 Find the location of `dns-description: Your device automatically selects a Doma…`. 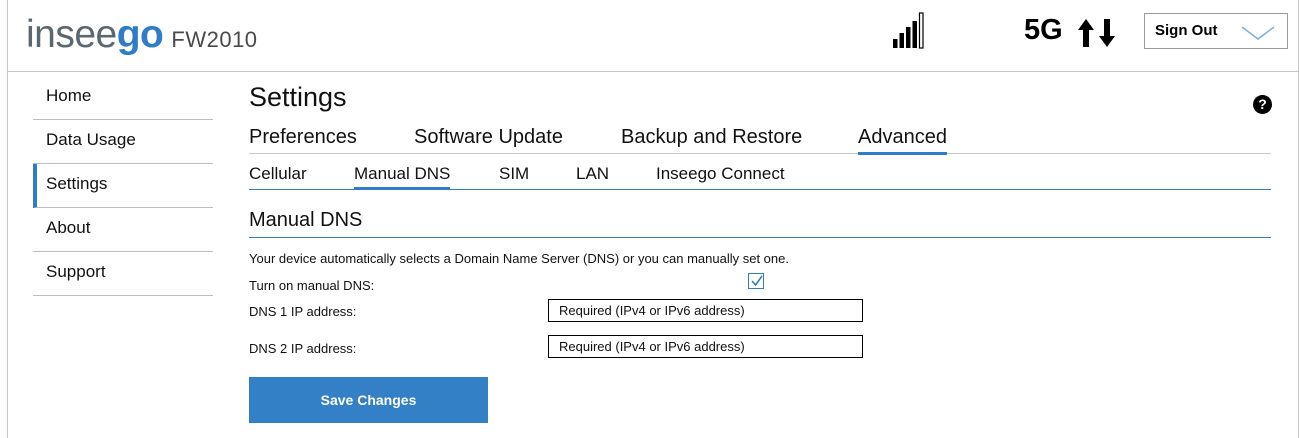

dns-description: Your device automatically selects a Doma… is located at coordinates (519, 258).